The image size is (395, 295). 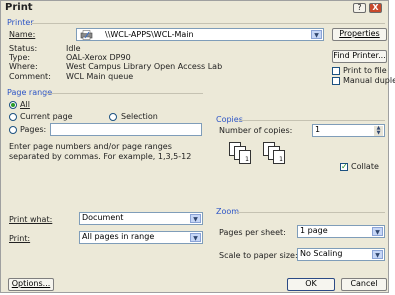 What do you see at coordinates (13, 105) in the screenshot?
I see `all-pages-radio` at bounding box center [13, 105].